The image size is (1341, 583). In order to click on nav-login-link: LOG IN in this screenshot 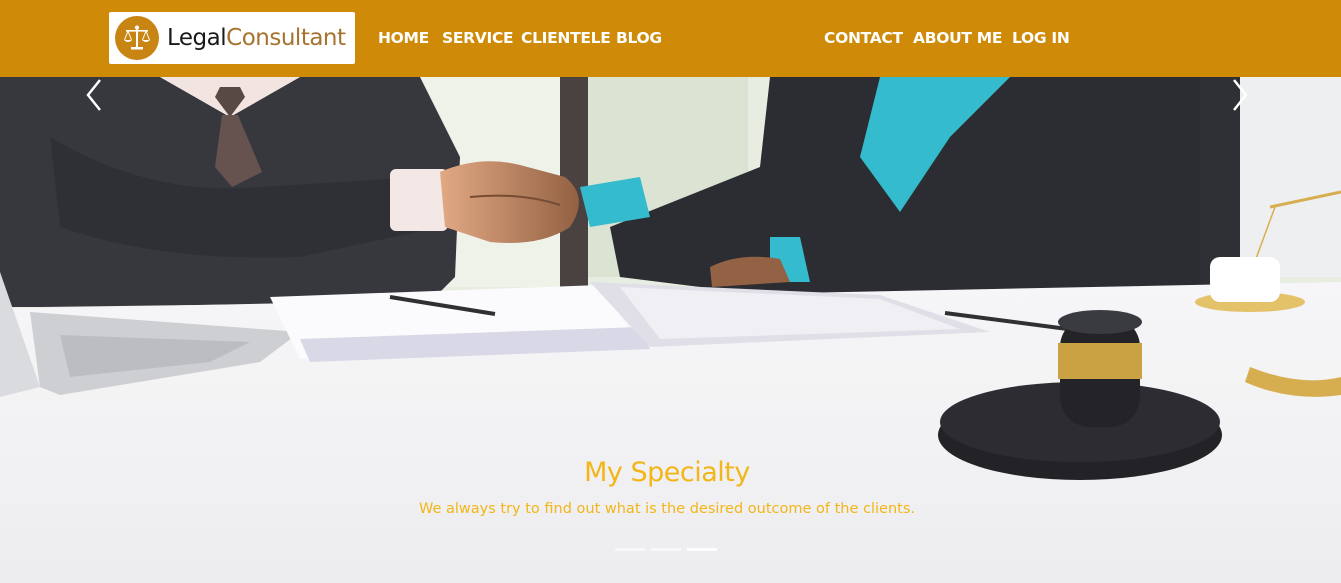, I will do `click(1041, 38)`.